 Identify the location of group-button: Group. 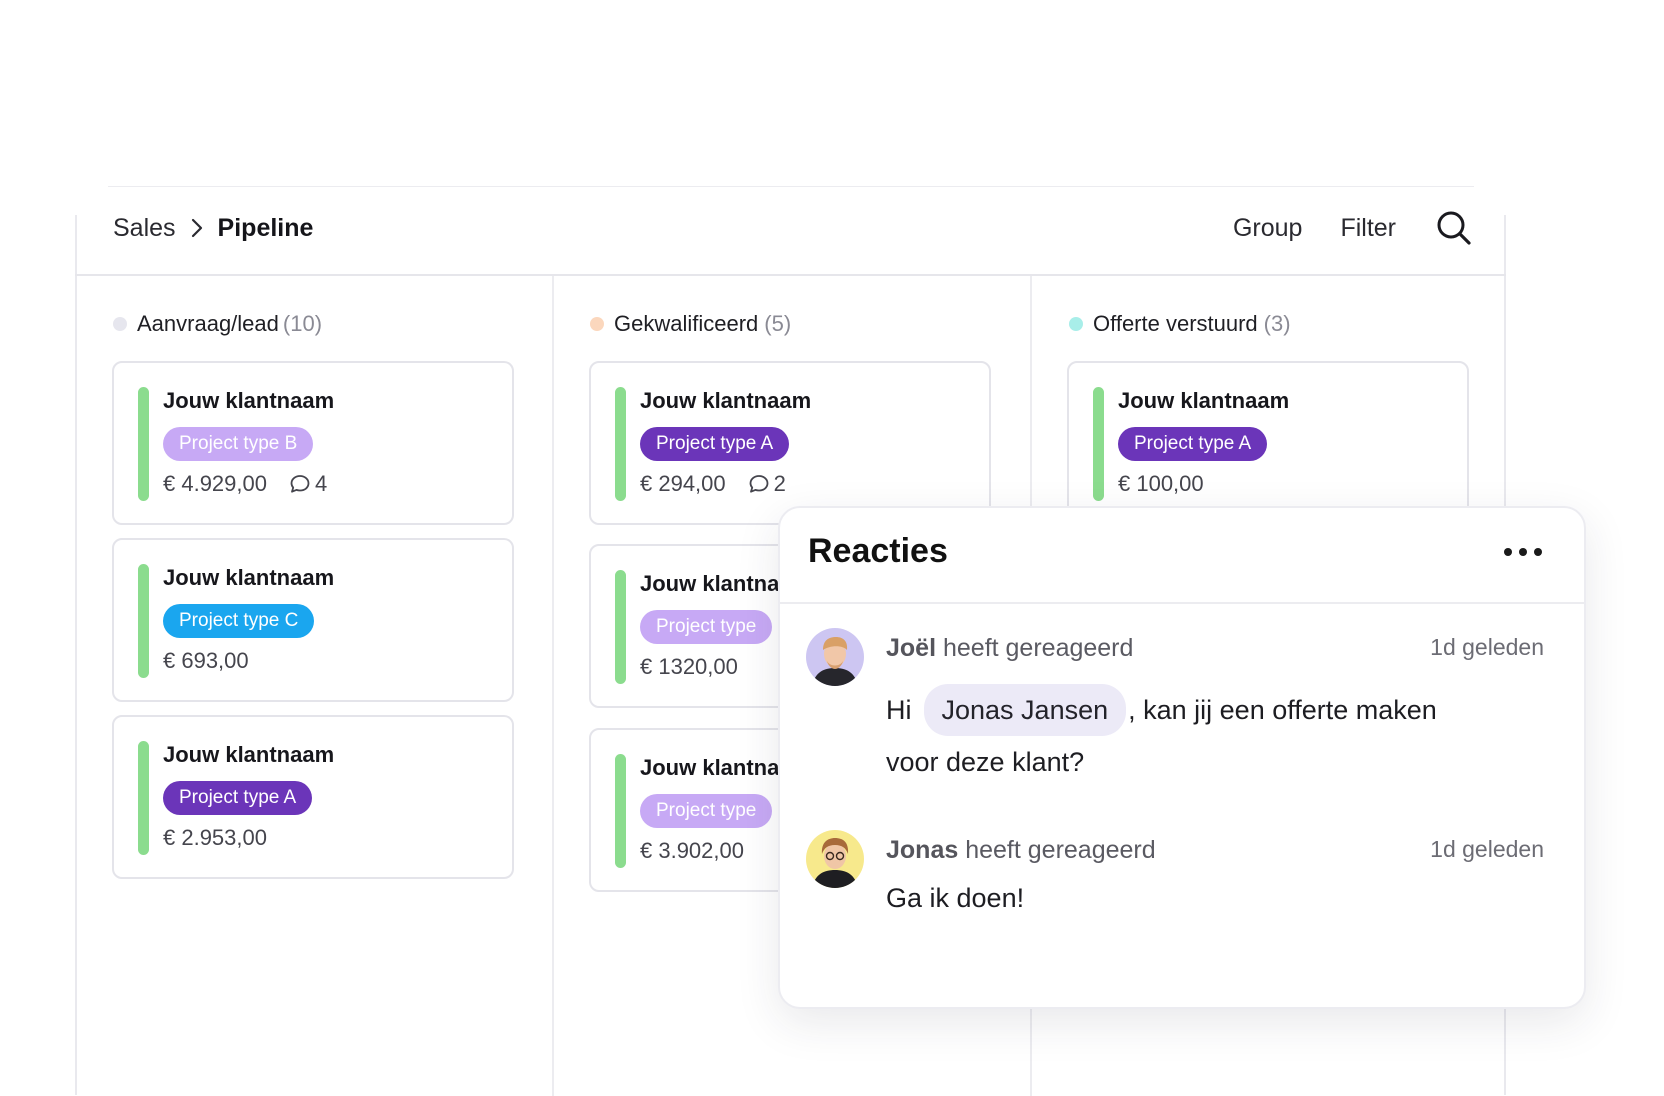
(1267, 228).